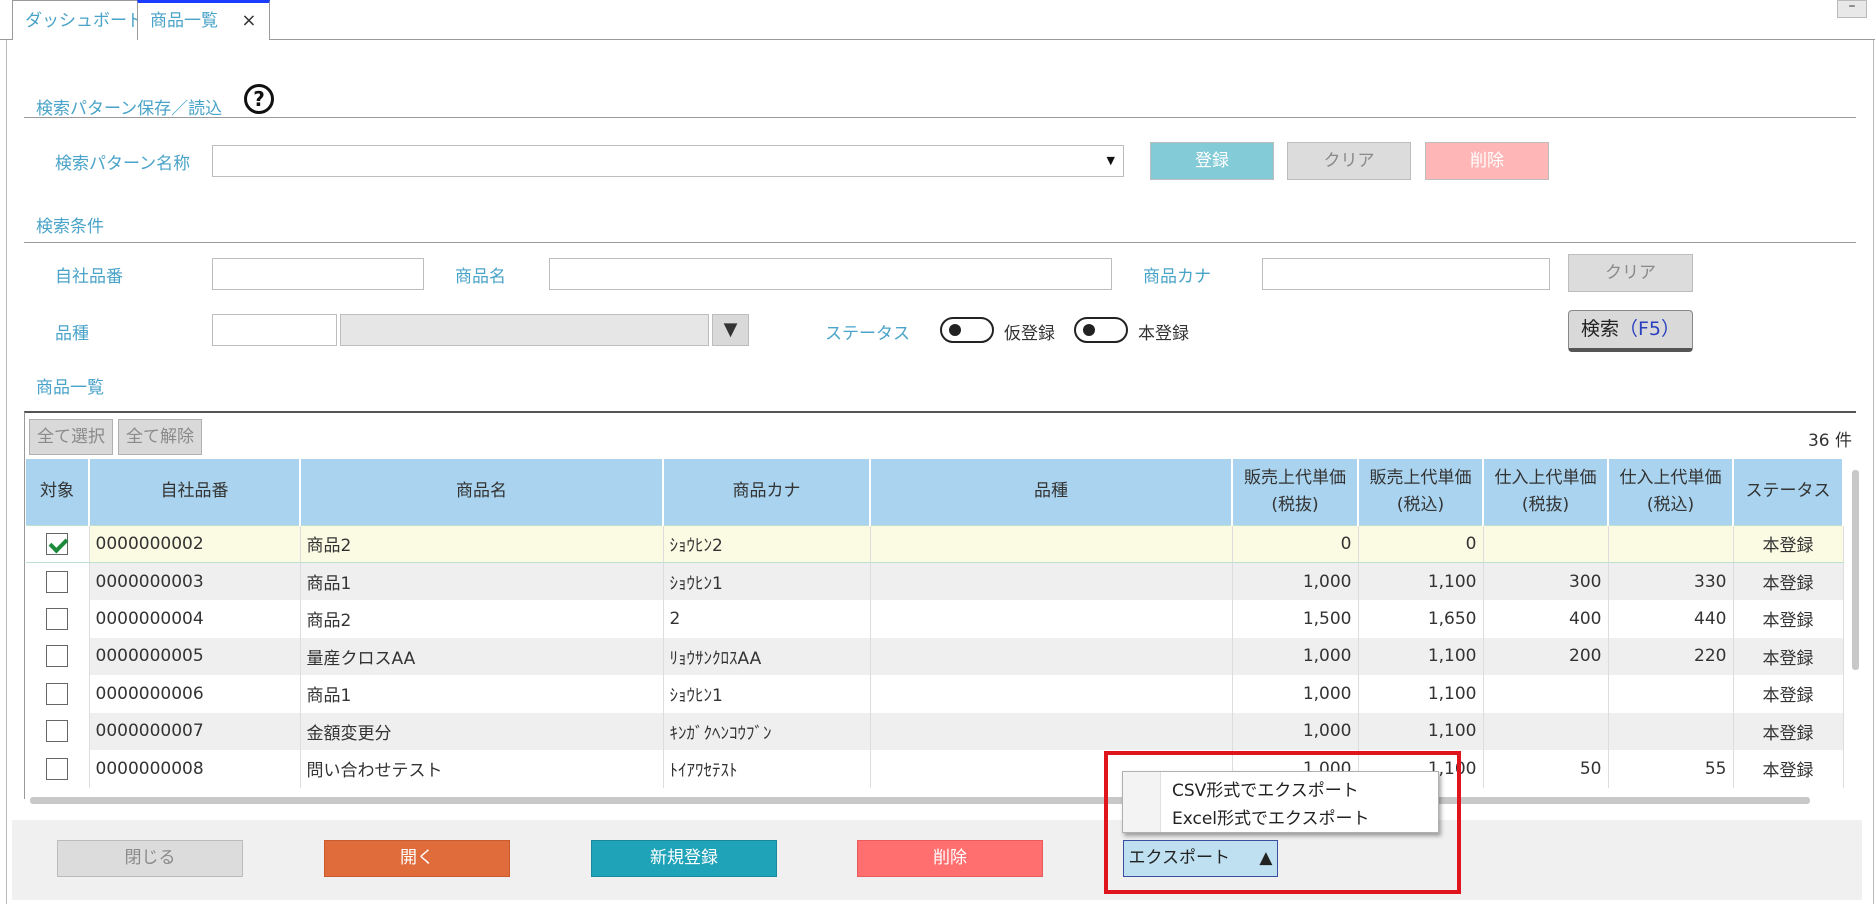 The height and width of the screenshot is (905, 1875). Describe the element at coordinates (1282, 822) in the screenshot. I see `highlight-box` at that location.